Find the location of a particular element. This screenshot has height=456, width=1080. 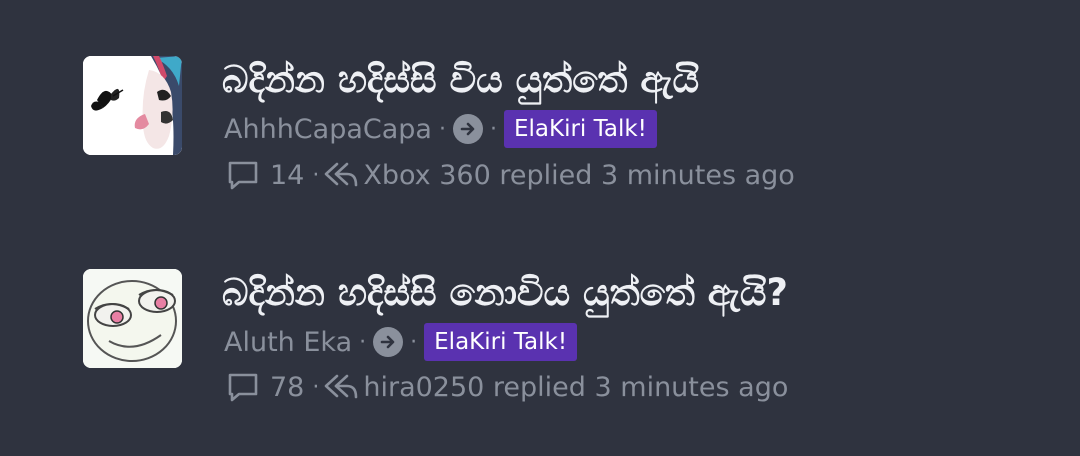

last-reply-info: Xbox 360 replied 3 minutes ago is located at coordinates (578, 175).